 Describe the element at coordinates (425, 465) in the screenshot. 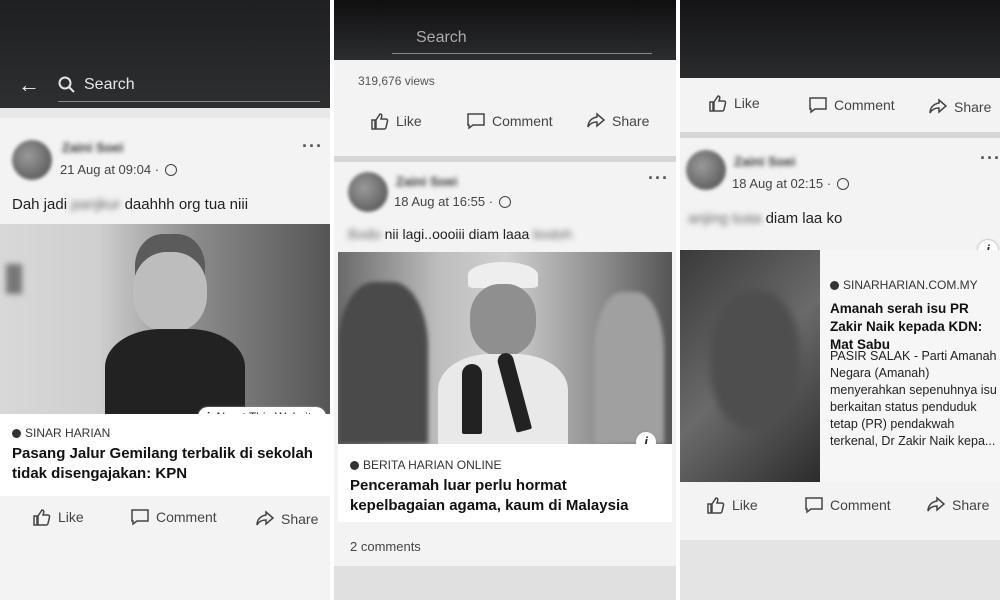

I see `link-source: BERITA HARIAN ONLINE` at that location.